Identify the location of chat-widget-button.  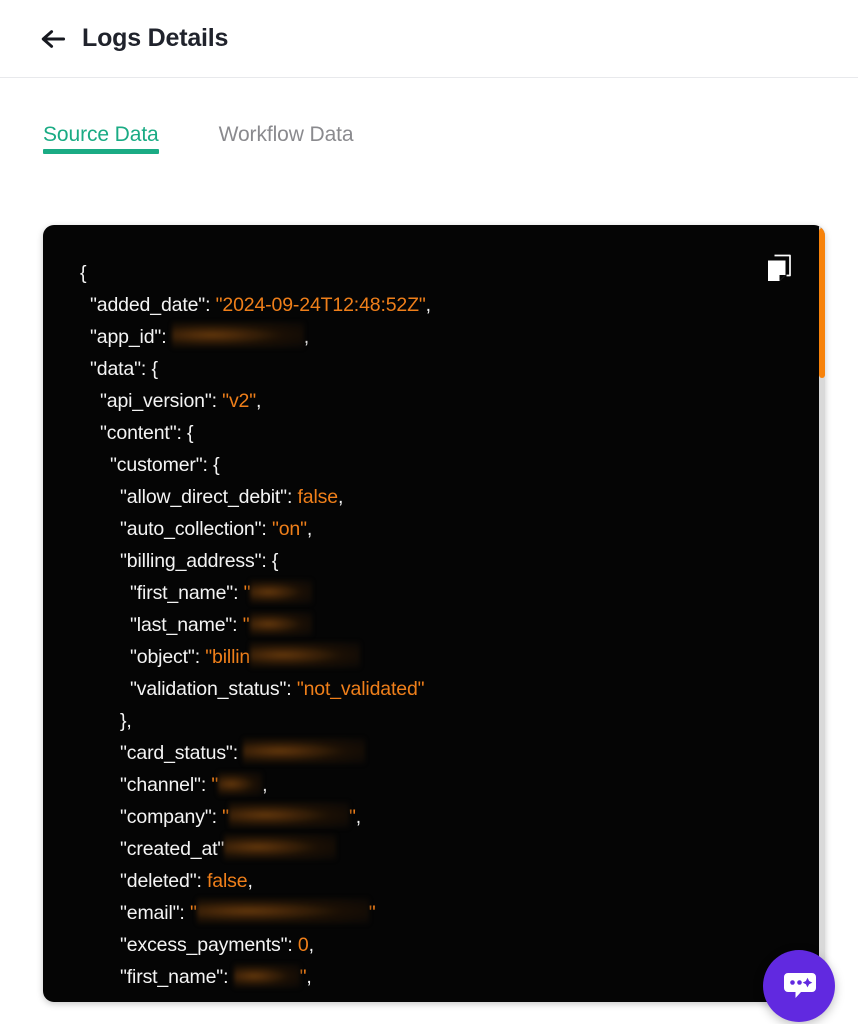
(799, 986).